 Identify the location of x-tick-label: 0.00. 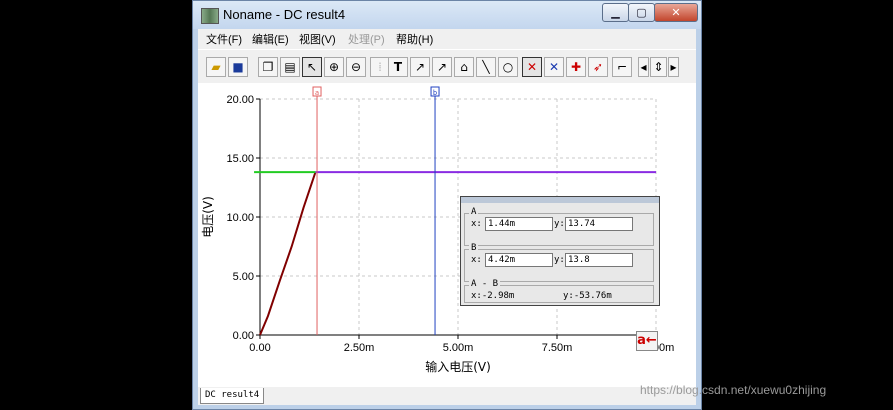
(259, 348).